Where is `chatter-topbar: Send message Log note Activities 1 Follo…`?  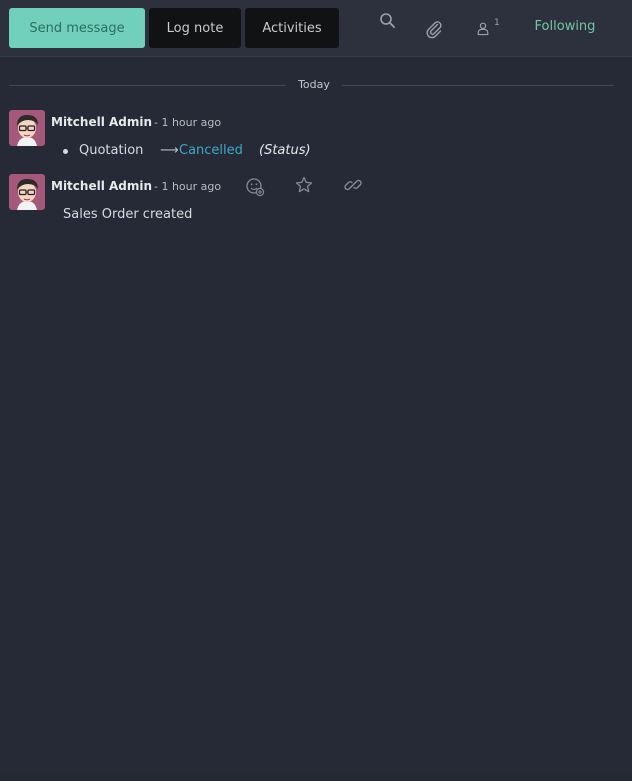
chatter-topbar: Send message Log note Activities 1 Follo… is located at coordinates (316, 28).